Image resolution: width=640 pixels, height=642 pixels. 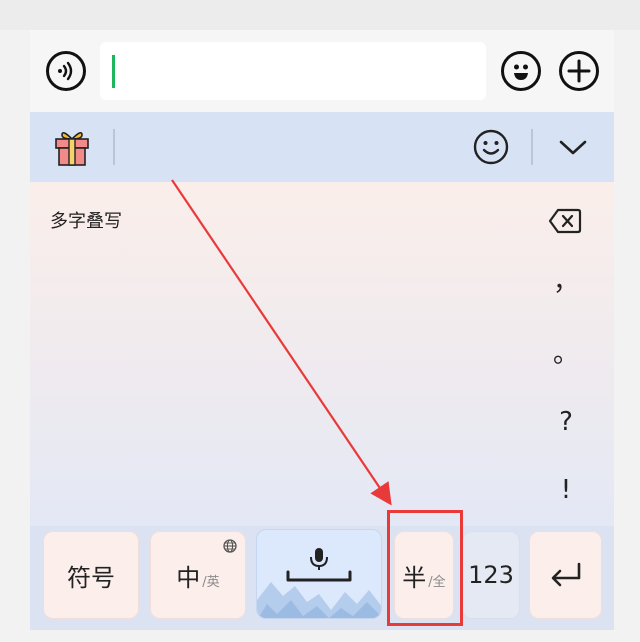 I want to click on keyboard-toolbar, so click(x=322, y=147).